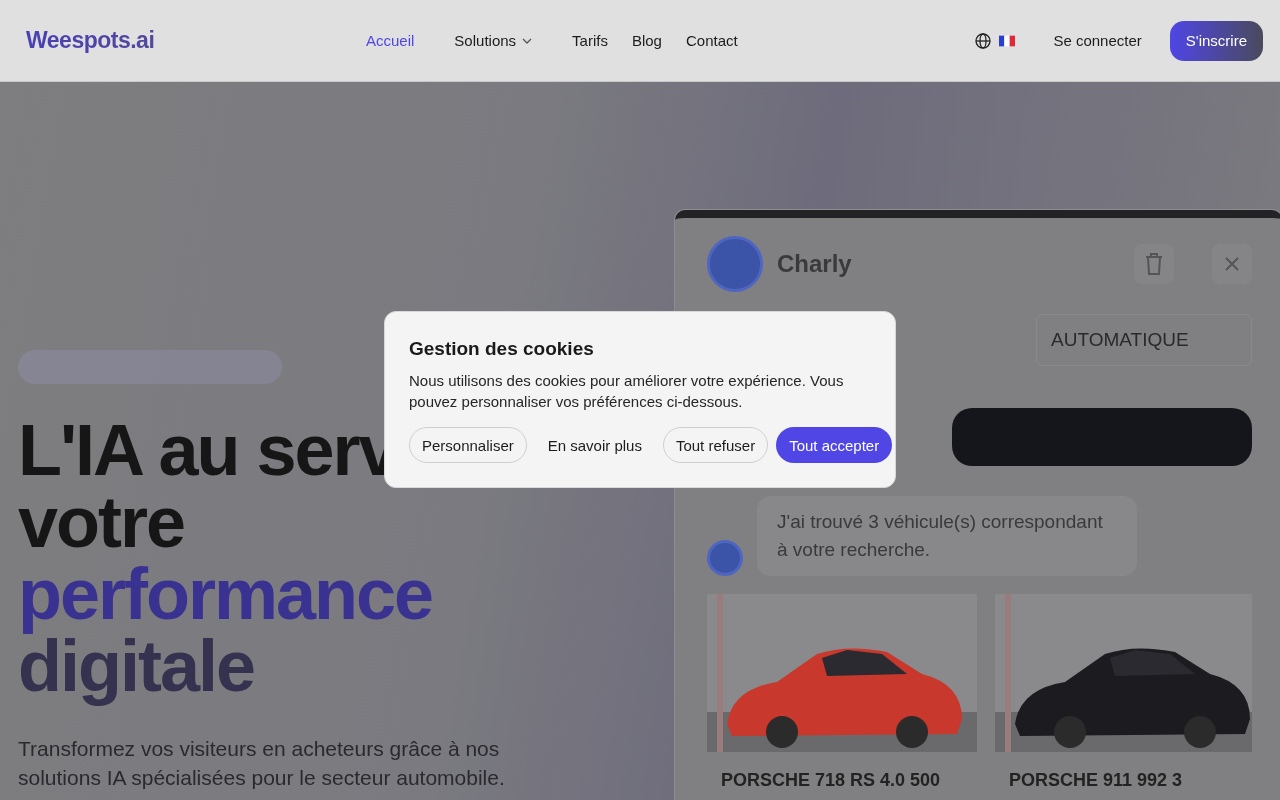 The height and width of the screenshot is (800, 1280). I want to click on close-icon, so click(1232, 264).